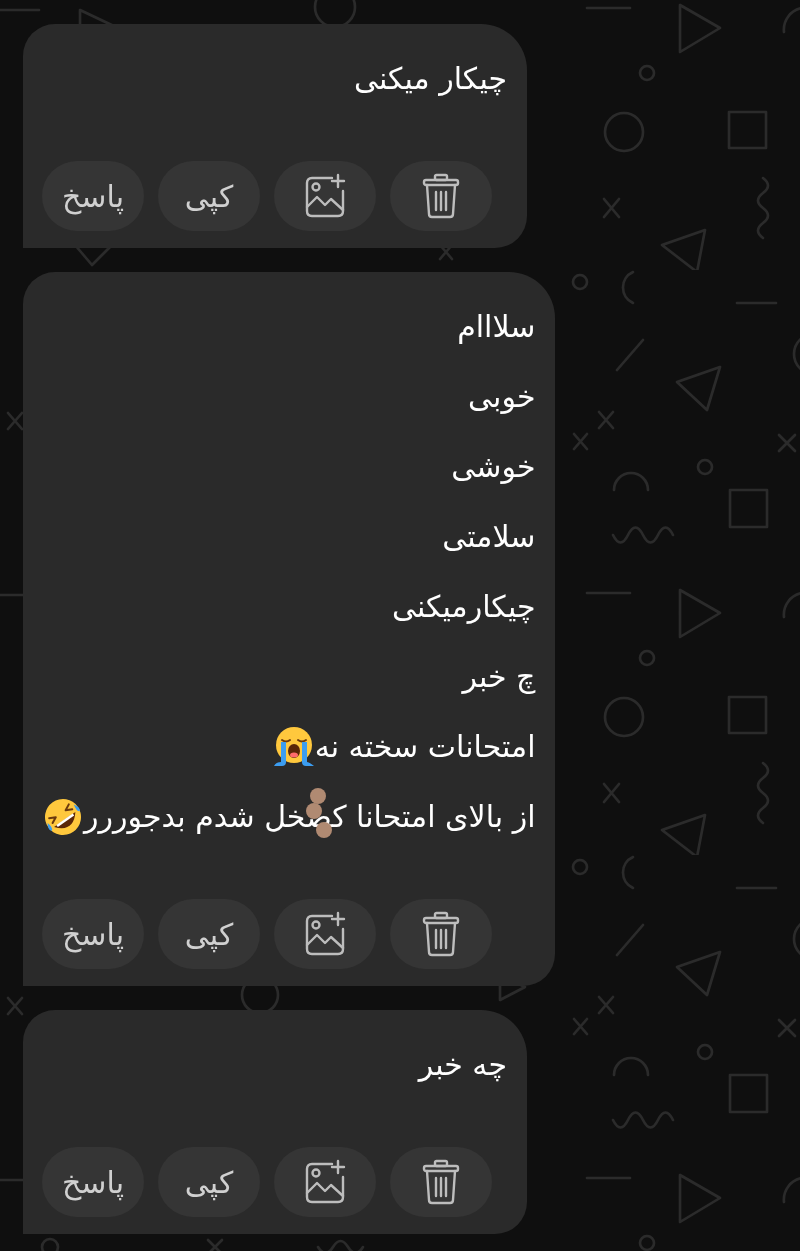 This screenshot has width=800, height=1251. Describe the element at coordinates (463, 607) in the screenshot. I see `message-text: چیکارمیکنی` at that location.